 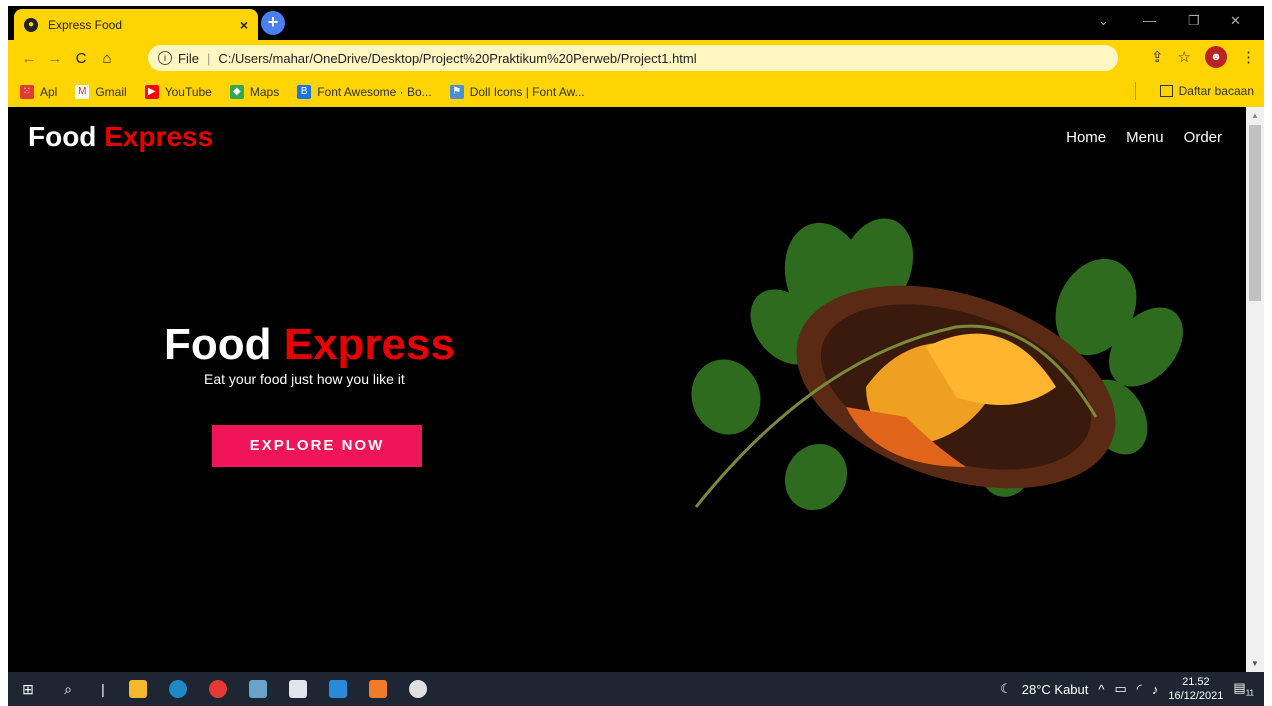 I want to click on maps-icon: ◆, so click(x=236, y=91).